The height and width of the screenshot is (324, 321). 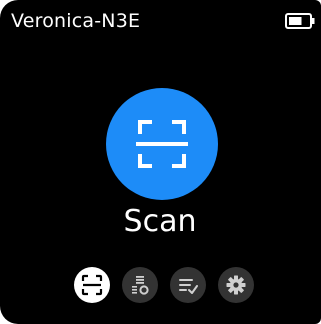 I want to click on battery-fill, so click(x=295, y=21).